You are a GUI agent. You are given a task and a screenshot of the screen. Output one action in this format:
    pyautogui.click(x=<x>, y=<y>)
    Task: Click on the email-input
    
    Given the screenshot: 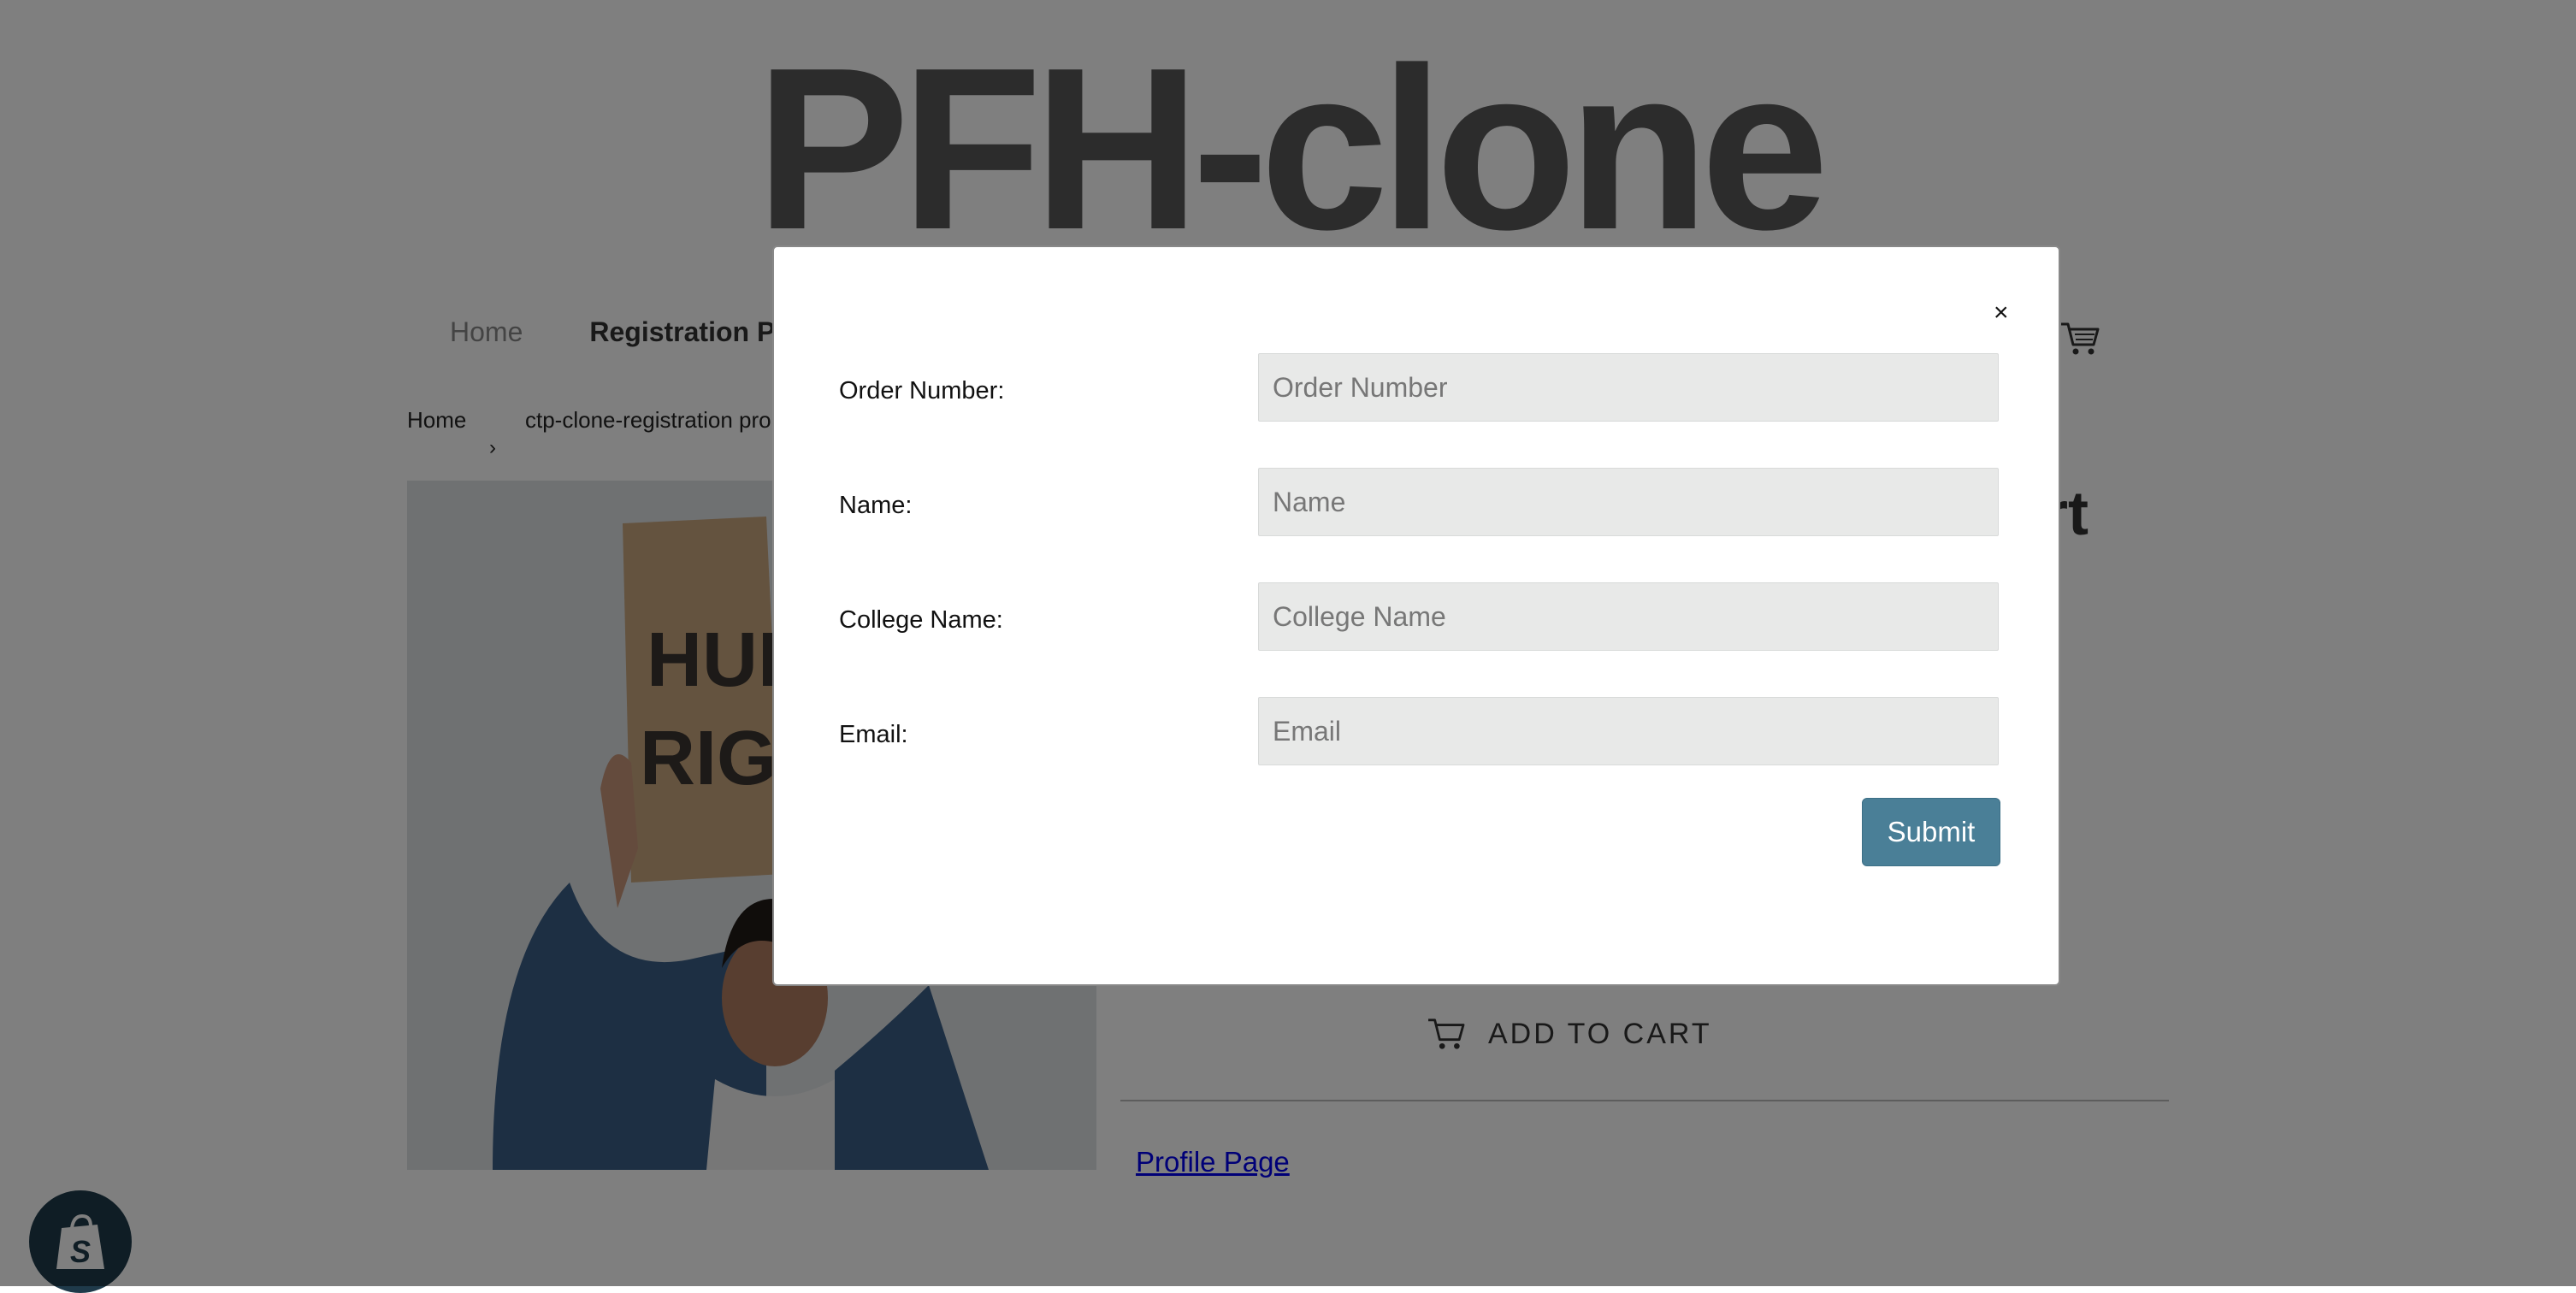 What is the action you would take?
    pyautogui.click(x=1628, y=731)
    